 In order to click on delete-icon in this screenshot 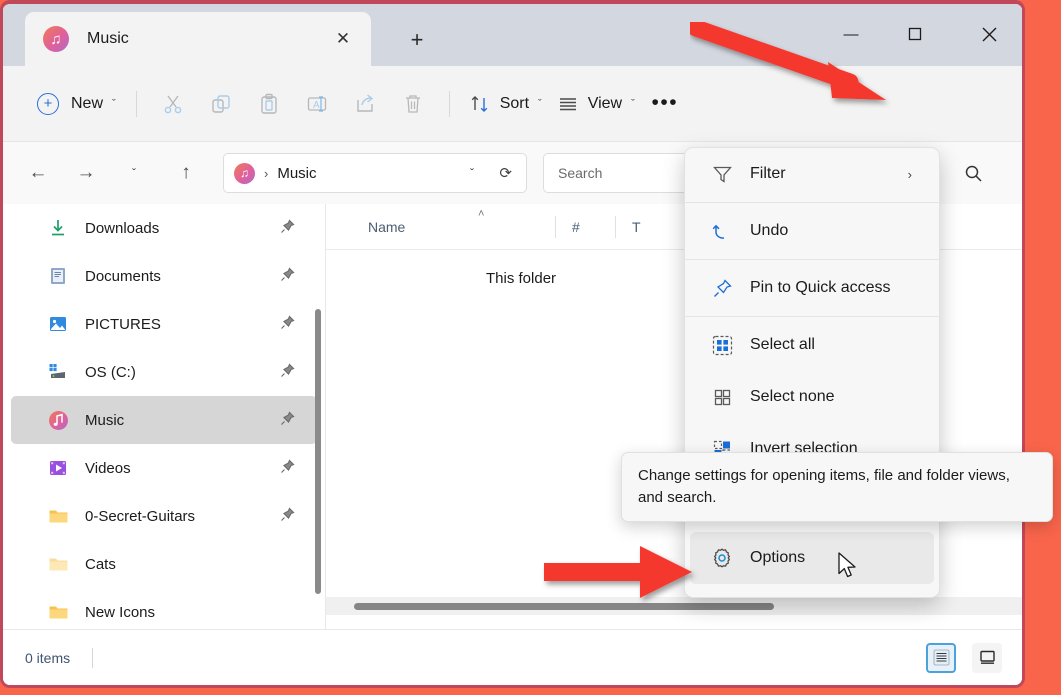, I will do `click(412, 103)`.